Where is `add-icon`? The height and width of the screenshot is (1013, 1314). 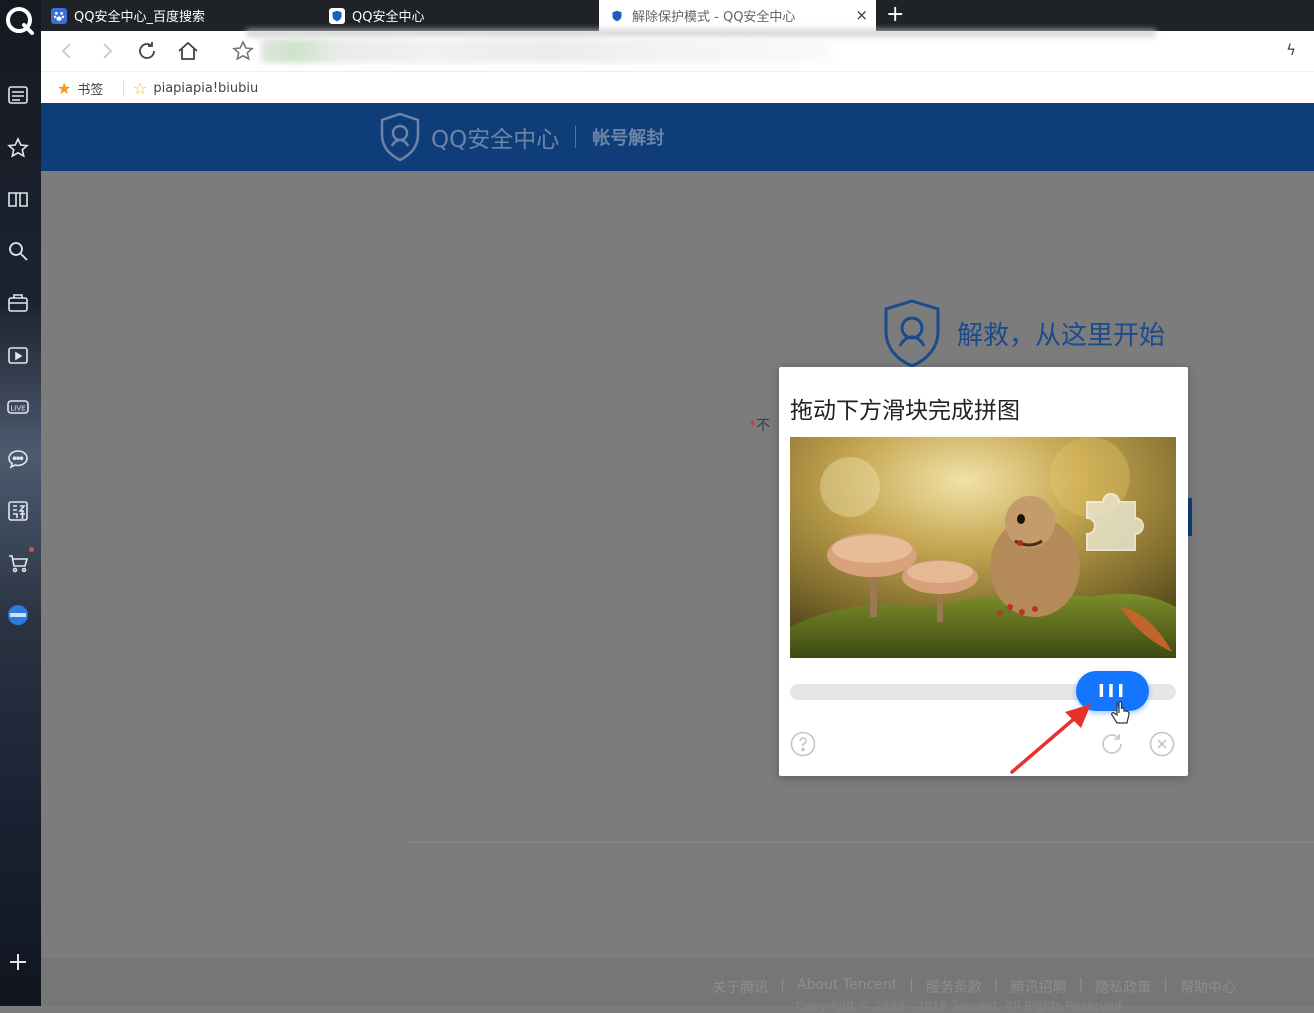
add-icon is located at coordinates (18, 962).